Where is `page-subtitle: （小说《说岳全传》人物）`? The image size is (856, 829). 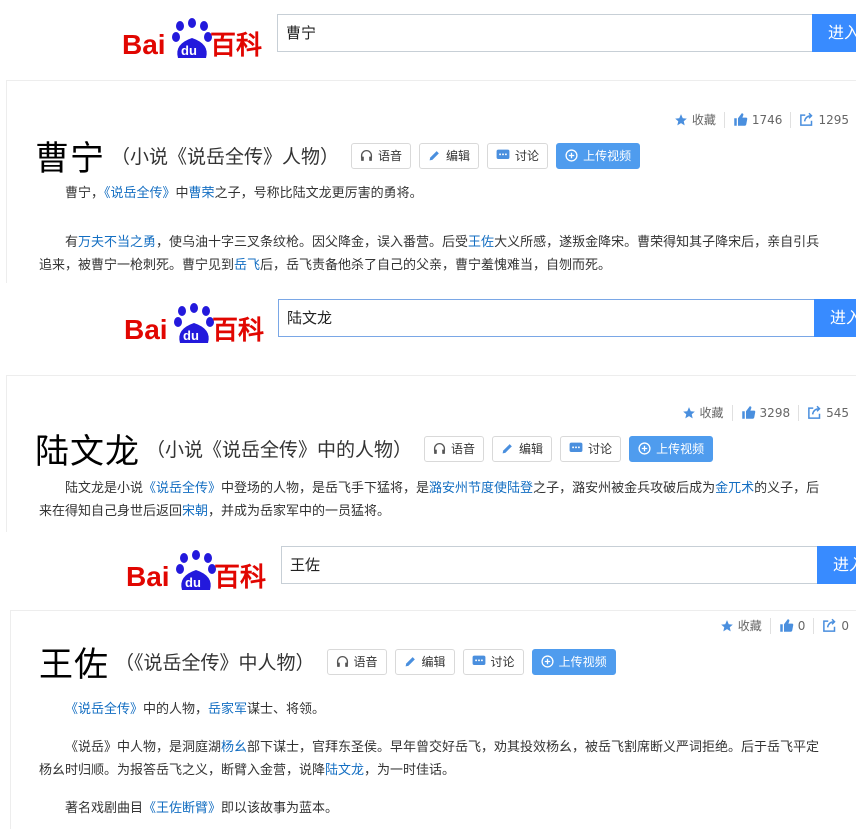 page-subtitle: （小说《说岳全传》人物） is located at coordinates (225, 157).